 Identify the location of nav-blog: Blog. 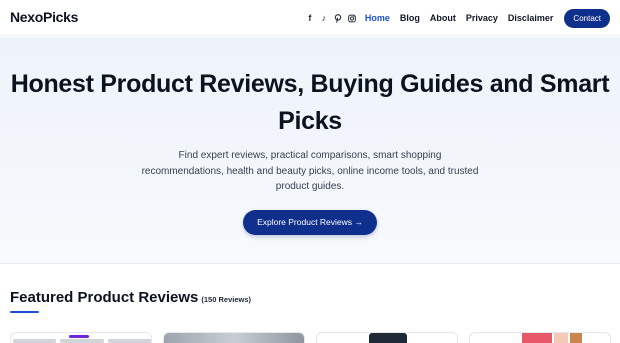
(410, 18).